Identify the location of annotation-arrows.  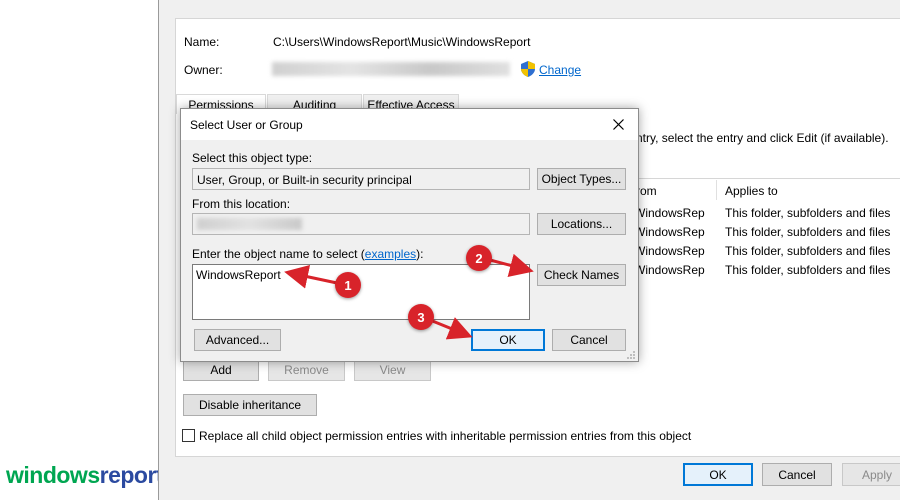
(409, 296).